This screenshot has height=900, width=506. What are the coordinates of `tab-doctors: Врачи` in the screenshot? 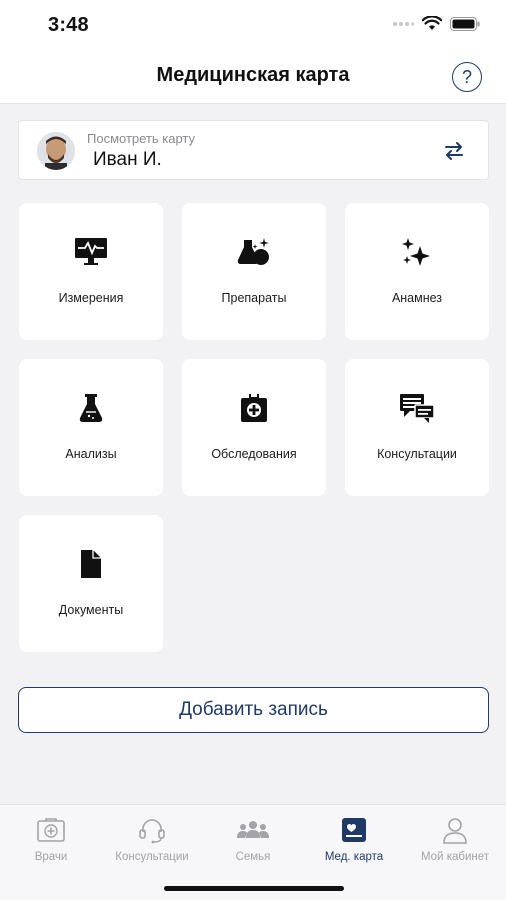 It's located at (51, 839).